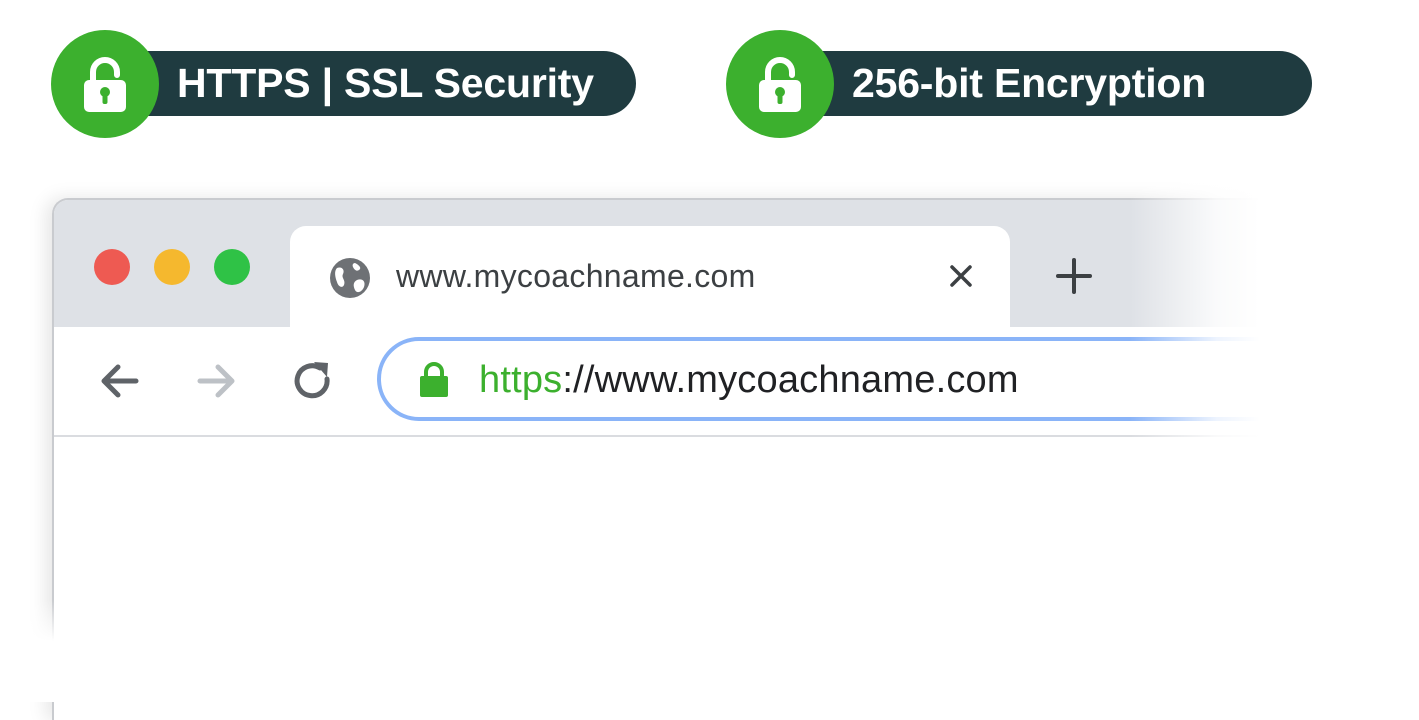 The width and height of the screenshot is (1419, 720). What do you see at coordinates (961, 276) in the screenshot?
I see `close-icon` at bounding box center [961, 276].